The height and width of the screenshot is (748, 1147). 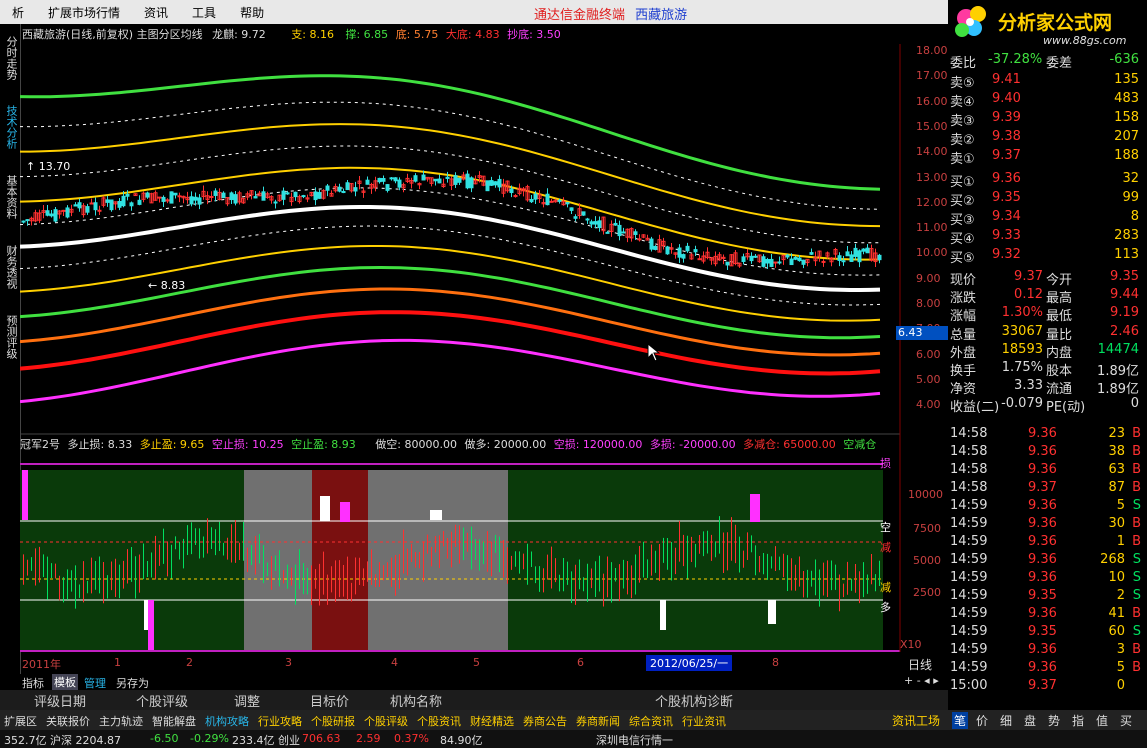 I want to click on right-info-tab: 盘, so click(x=1030, y=720).